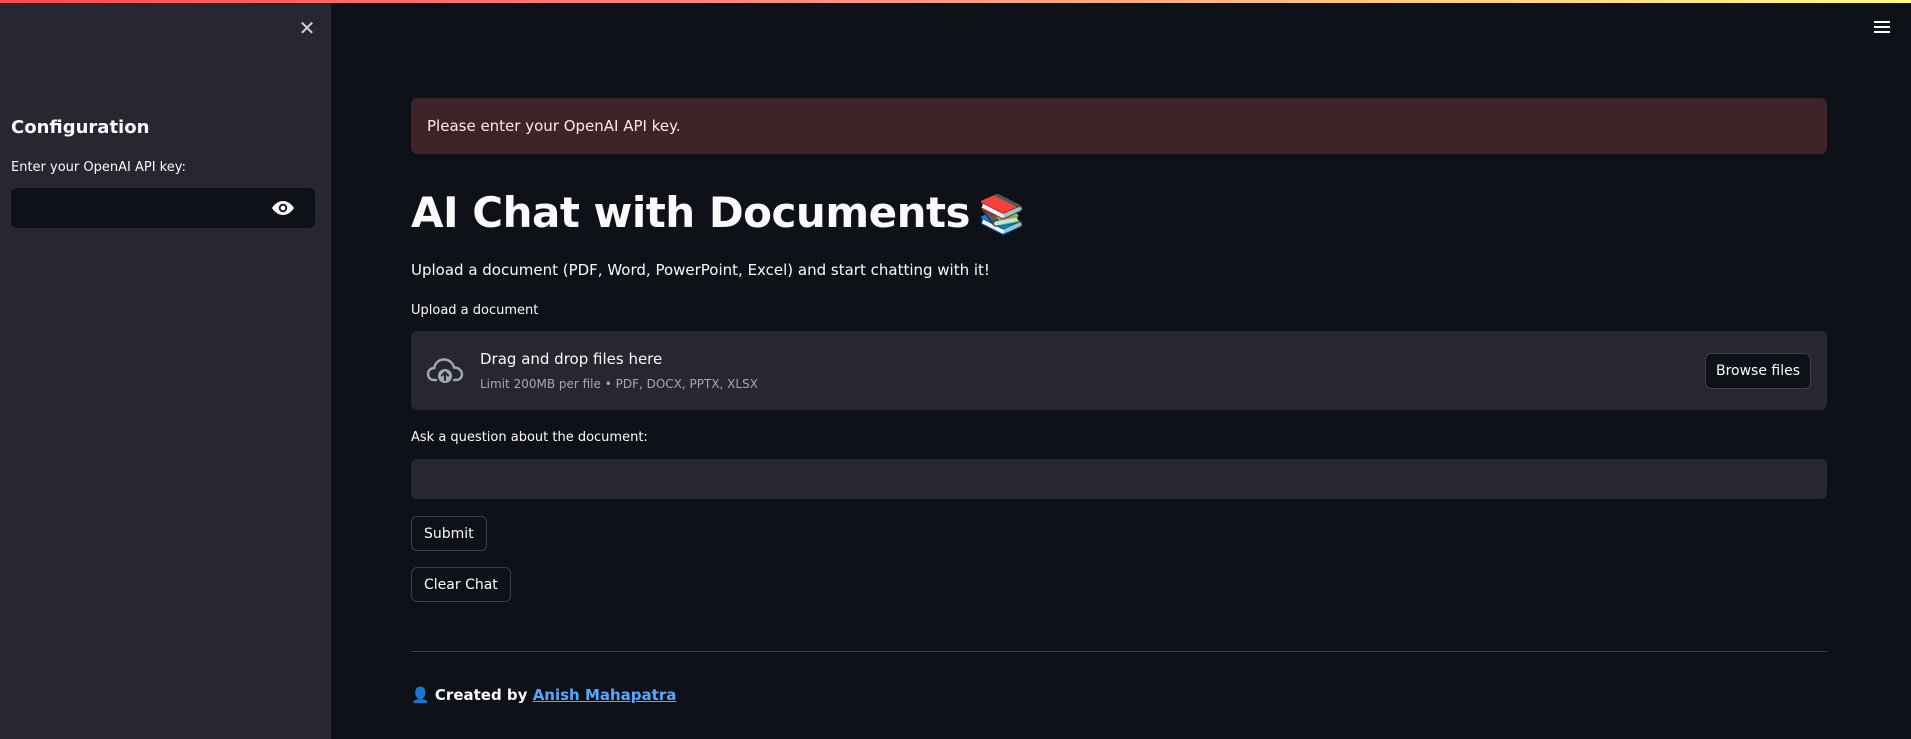 This screenshot has height=739, width=1911. Describe the element at coordinates (1119, 126) in the screenshot. I see `error-alert: Please enter your OpenAI API key.` at that location.